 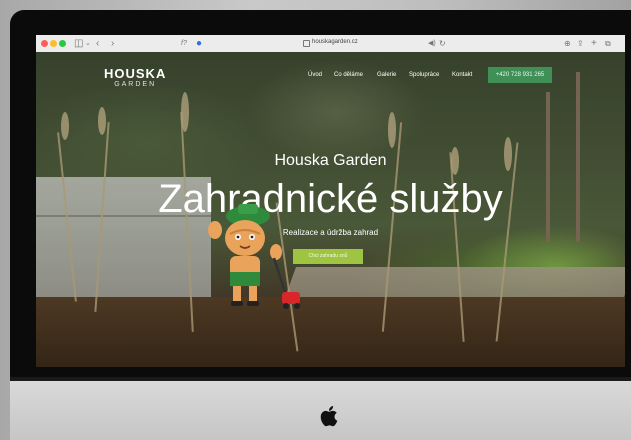 I want to click on zoom-window-button, so click(x=62, y=43).